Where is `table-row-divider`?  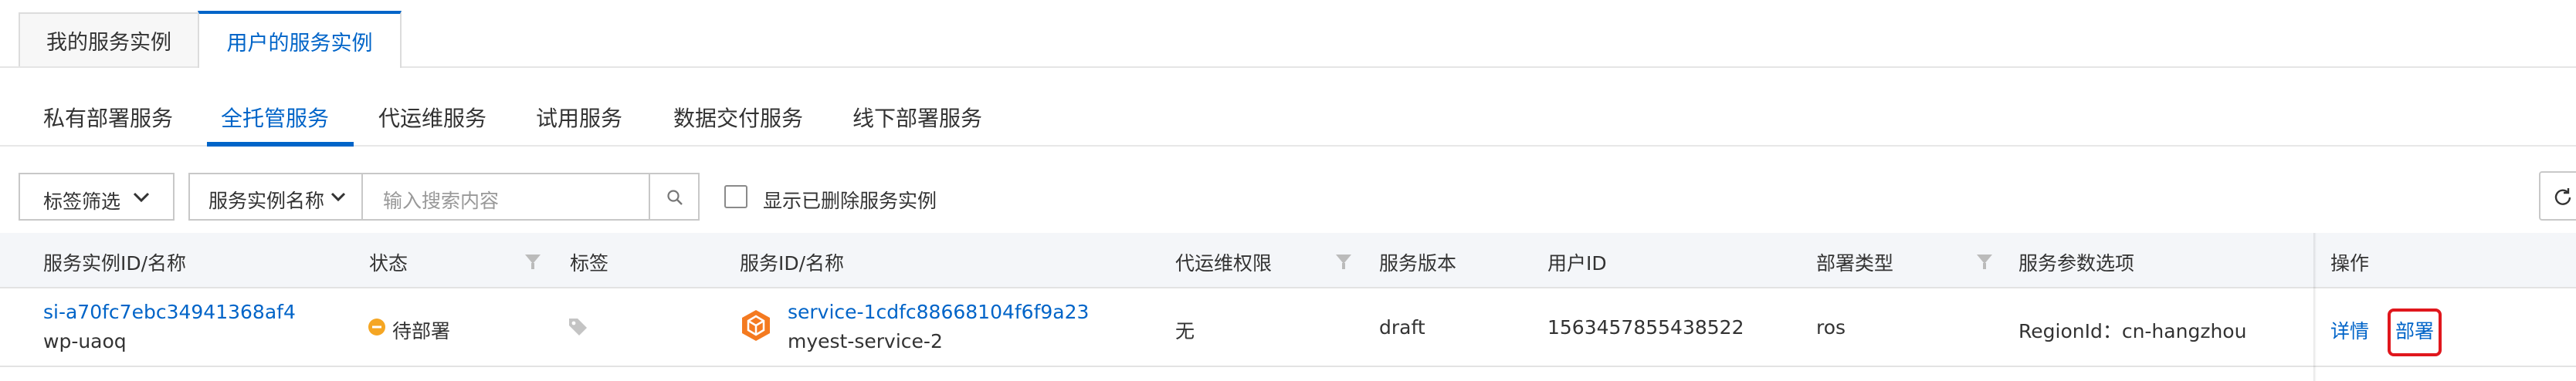
table-row-divider is located at coordinates (1288, 366).